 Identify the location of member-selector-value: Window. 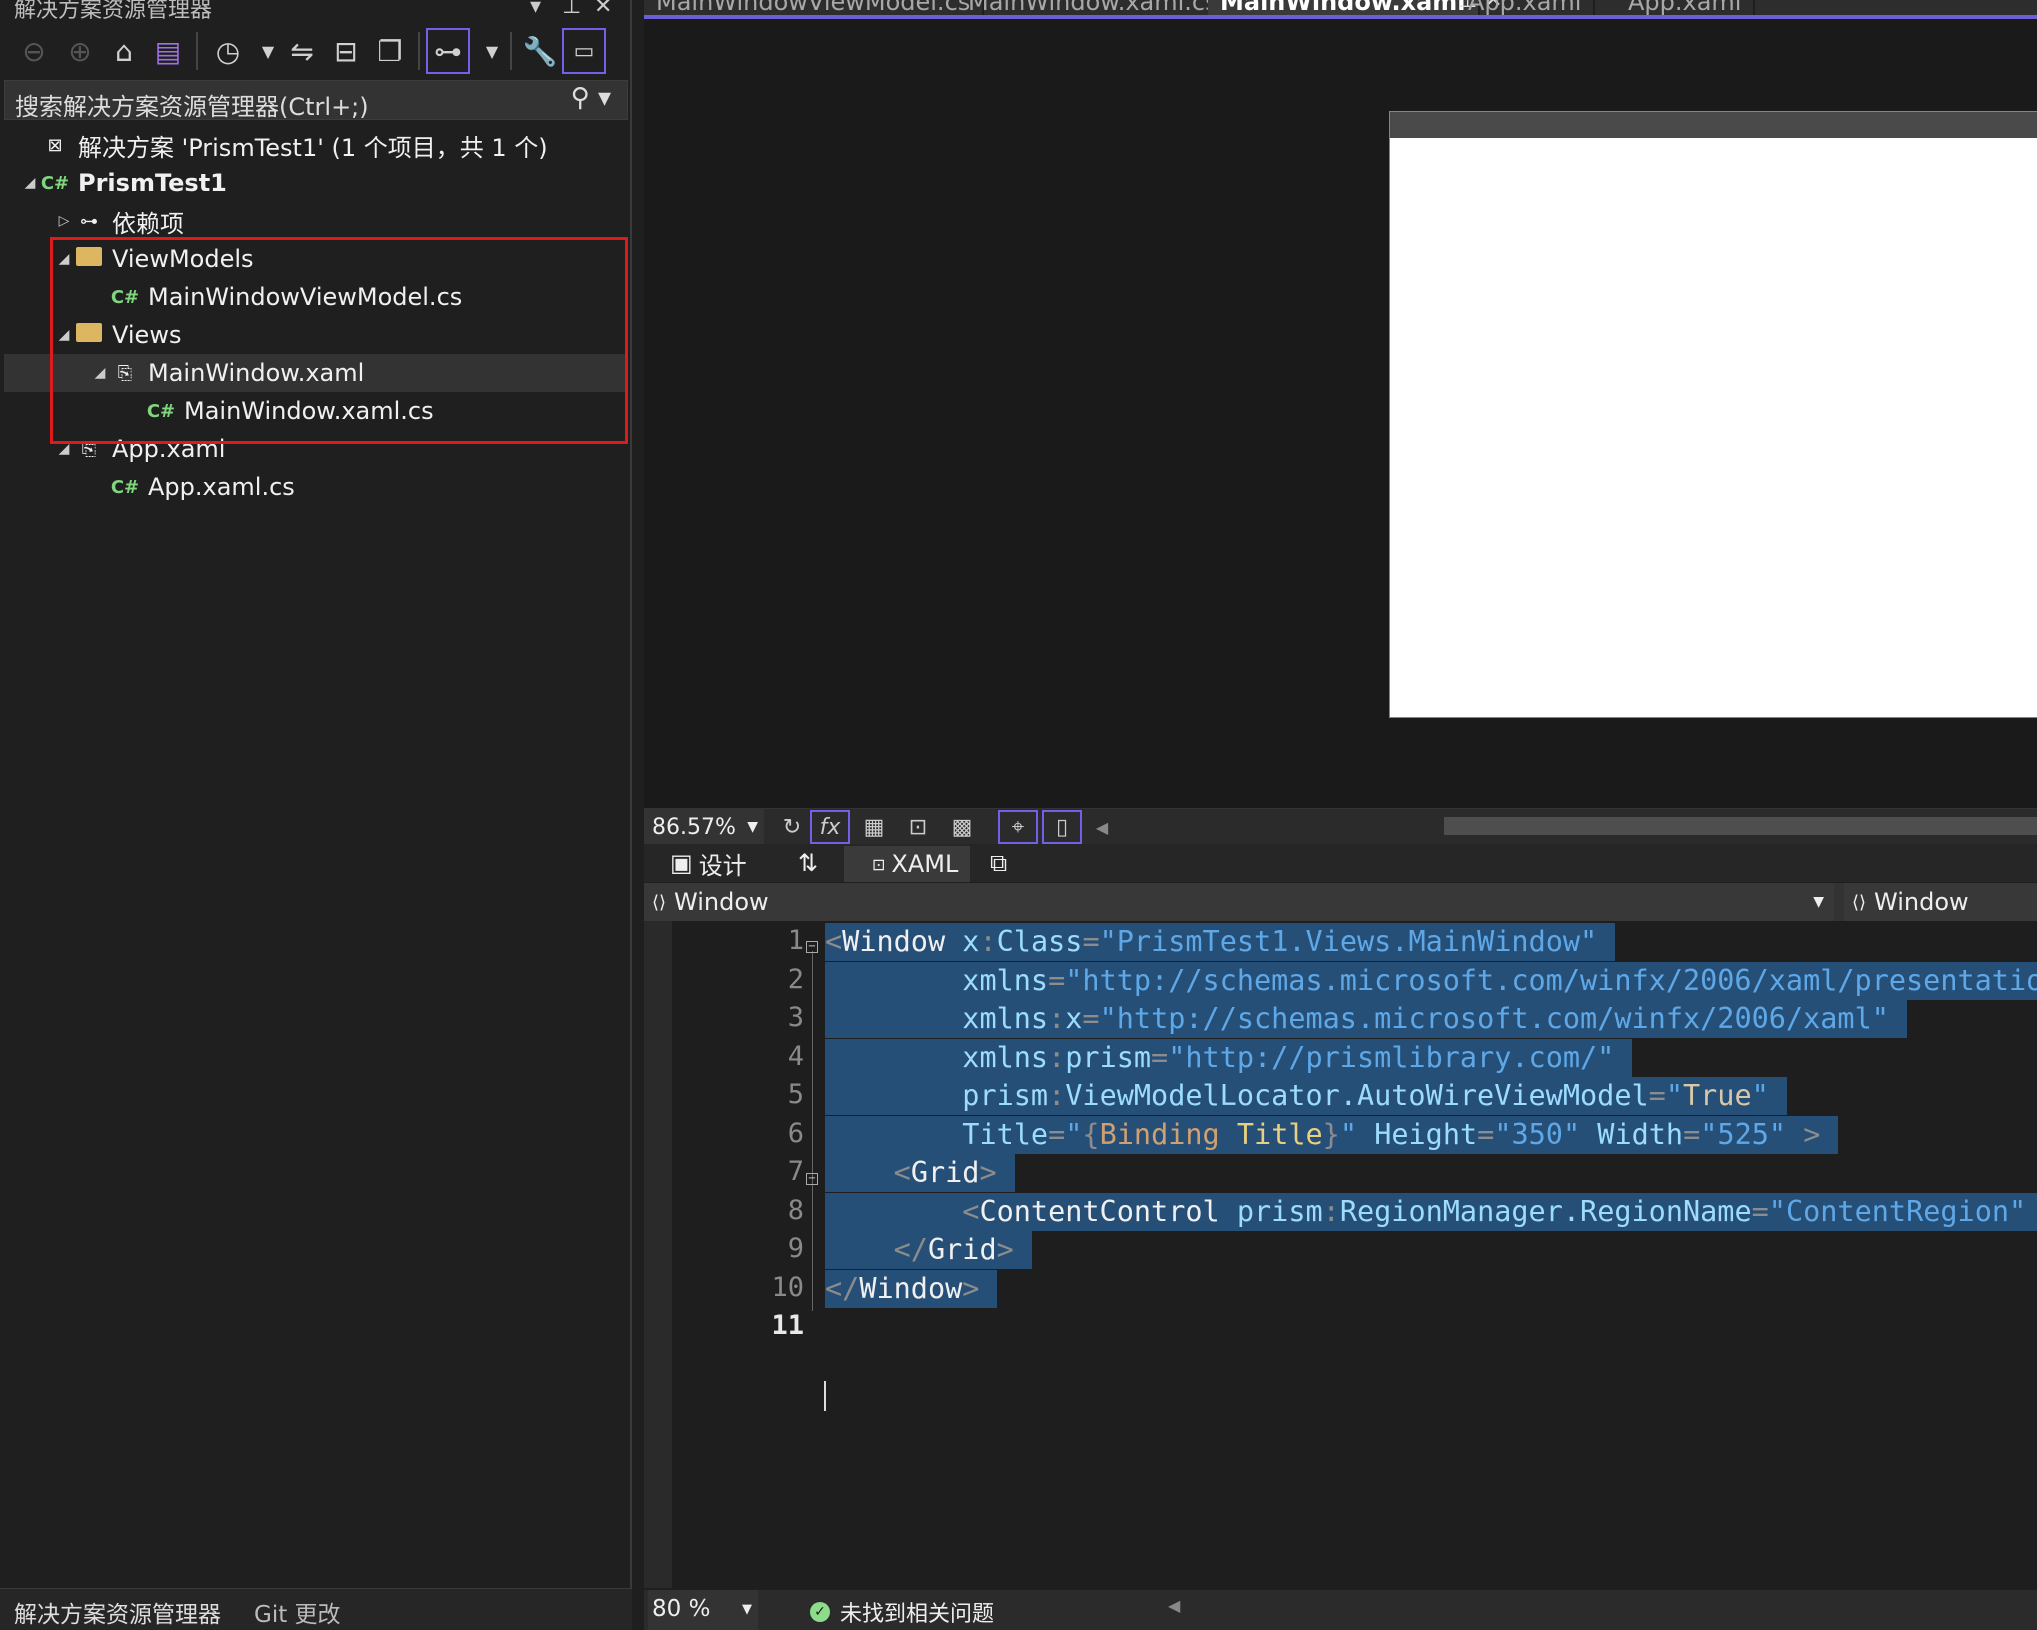
(1921, 902).